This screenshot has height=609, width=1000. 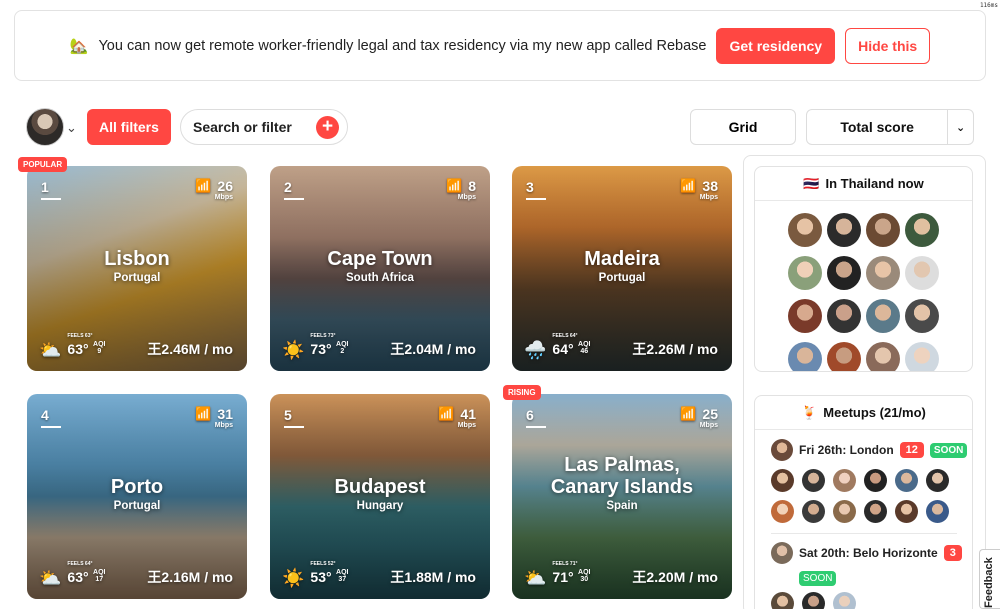 What do you see at coordinates (888, 45) in the screenshot?
I see `hide-banner-button: Hide this` at bounding box center [888, 45].